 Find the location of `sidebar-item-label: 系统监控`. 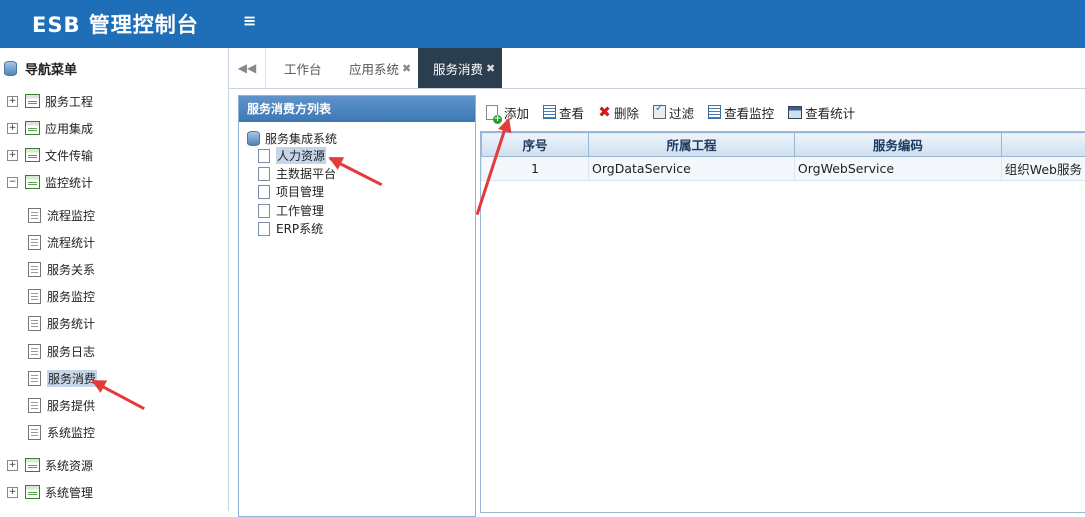

sidebar-item-label: 系统监控 is located at coordinates (71, 432).